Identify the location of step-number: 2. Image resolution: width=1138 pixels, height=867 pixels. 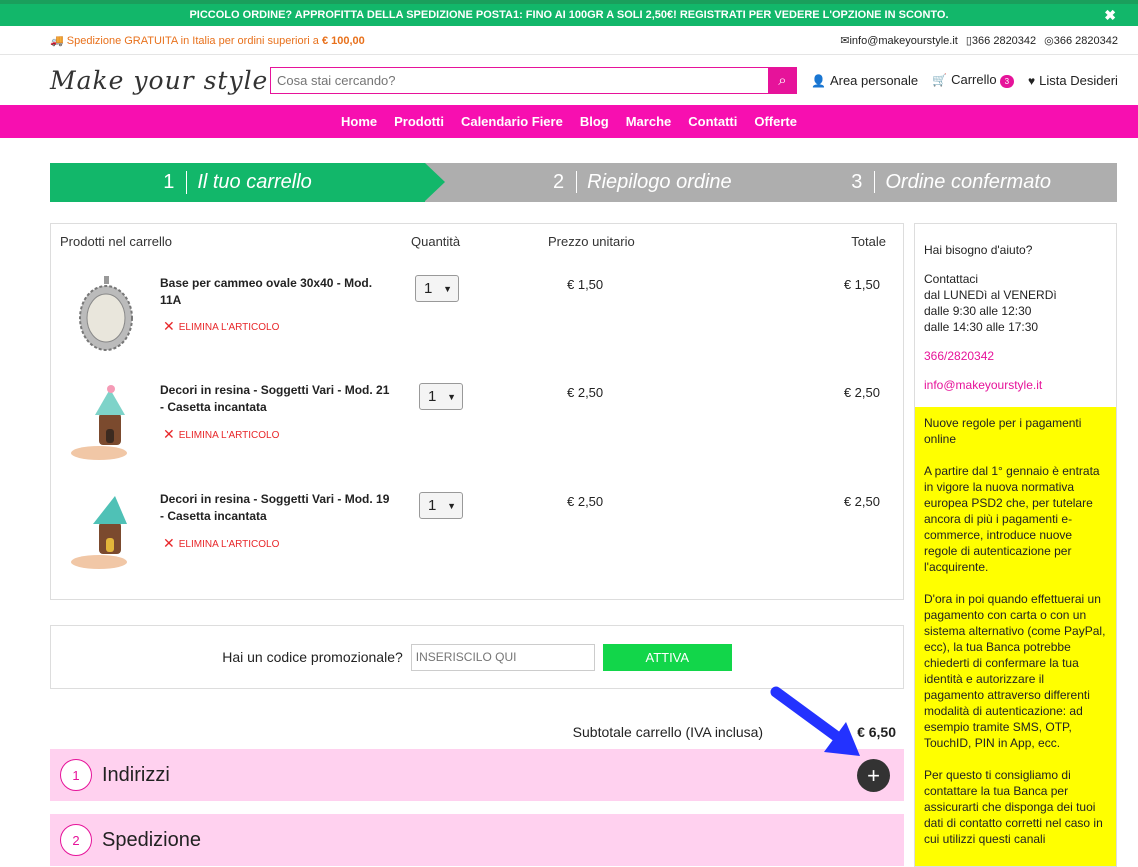
(76, 840).